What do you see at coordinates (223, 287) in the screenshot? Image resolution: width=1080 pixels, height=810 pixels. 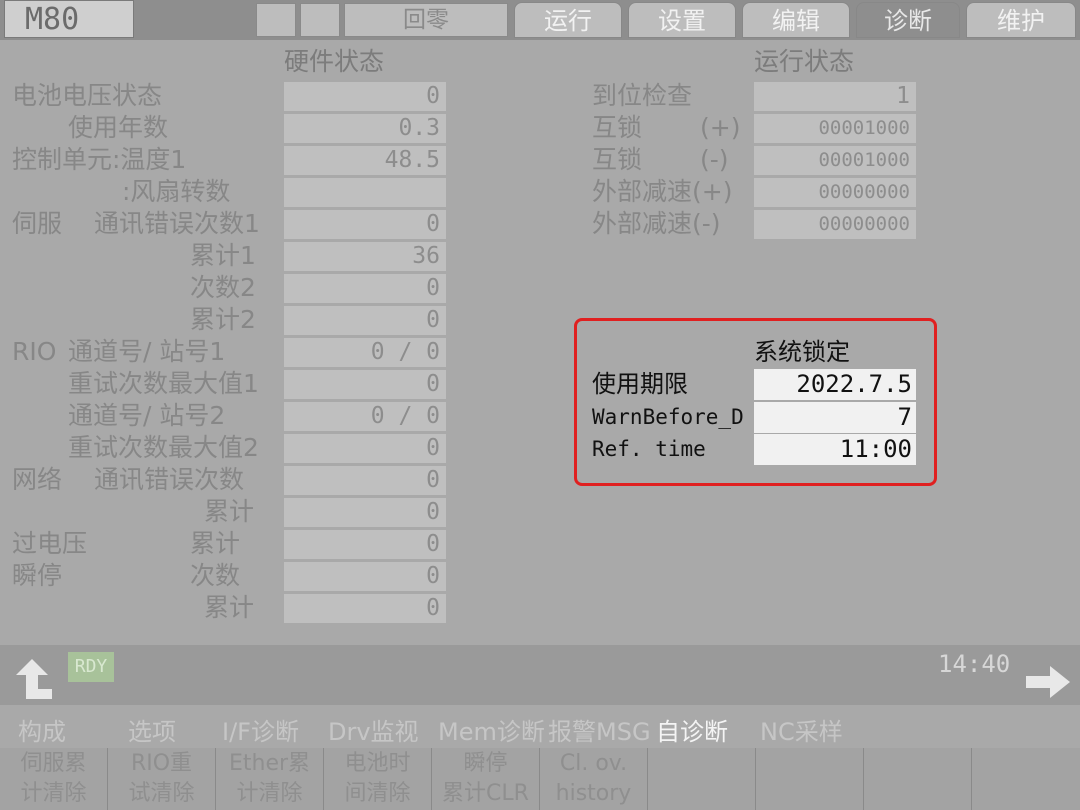 I see `hw-label: 次数2` at bounding box center [223, 287].